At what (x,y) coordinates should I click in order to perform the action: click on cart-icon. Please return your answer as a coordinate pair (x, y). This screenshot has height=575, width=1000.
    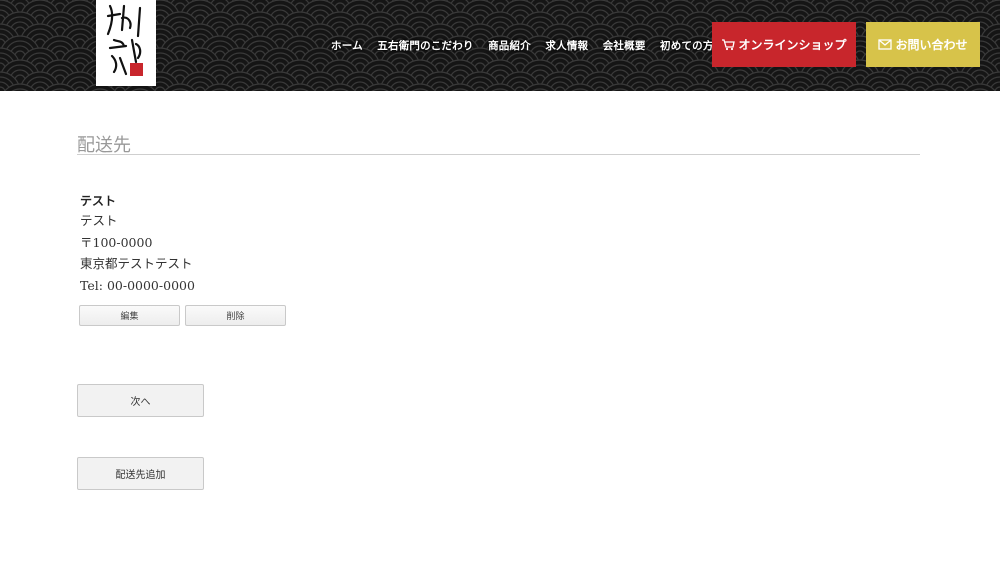
    Looking at the image, I should click on (729, 45).